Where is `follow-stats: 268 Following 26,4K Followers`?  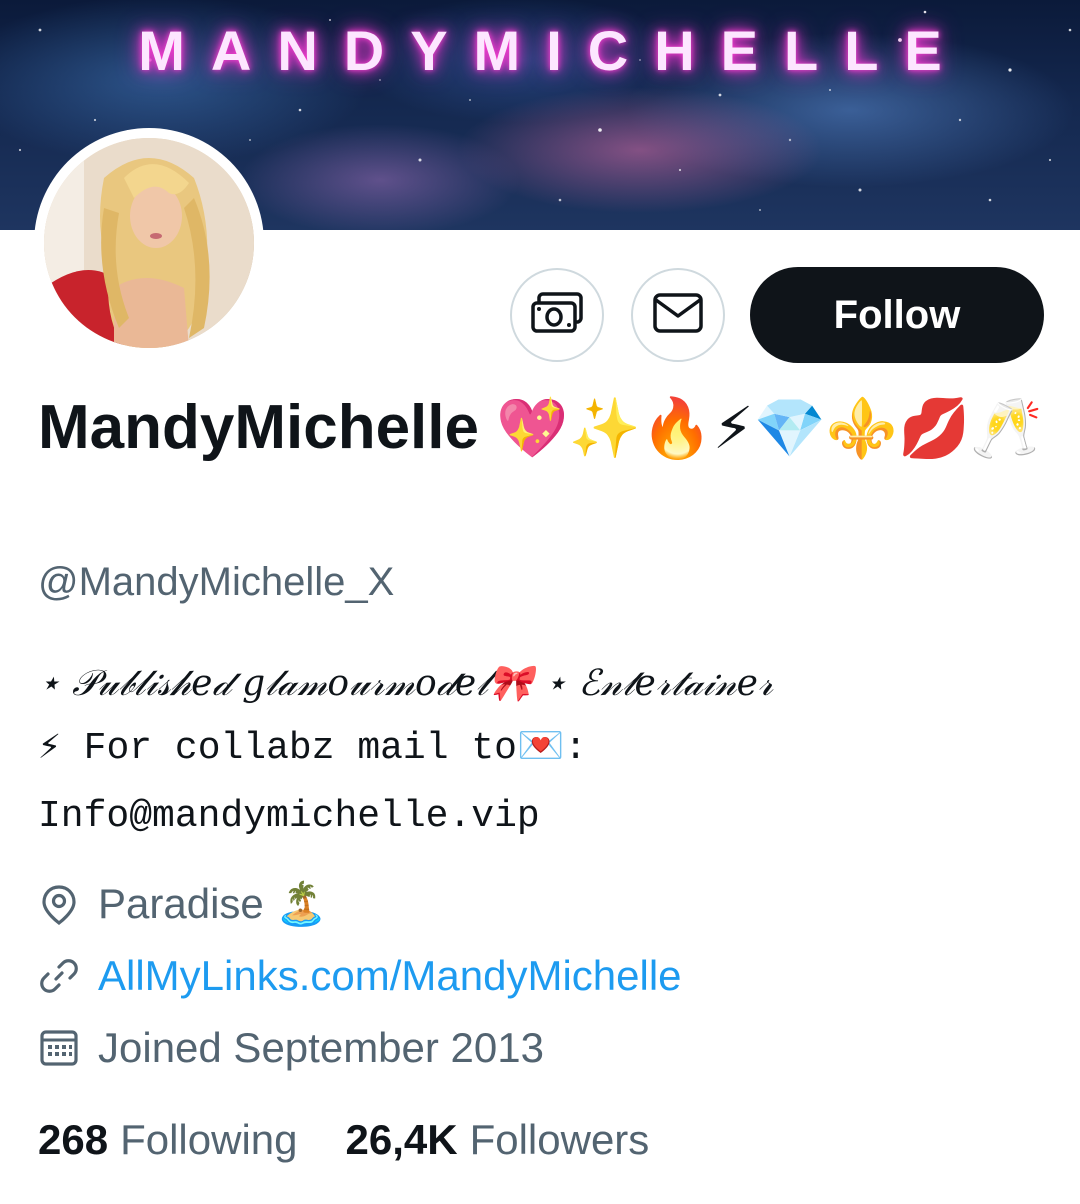
follow-stats: 268 Following 26,4K Followers is located at coordinates (367, 1140).